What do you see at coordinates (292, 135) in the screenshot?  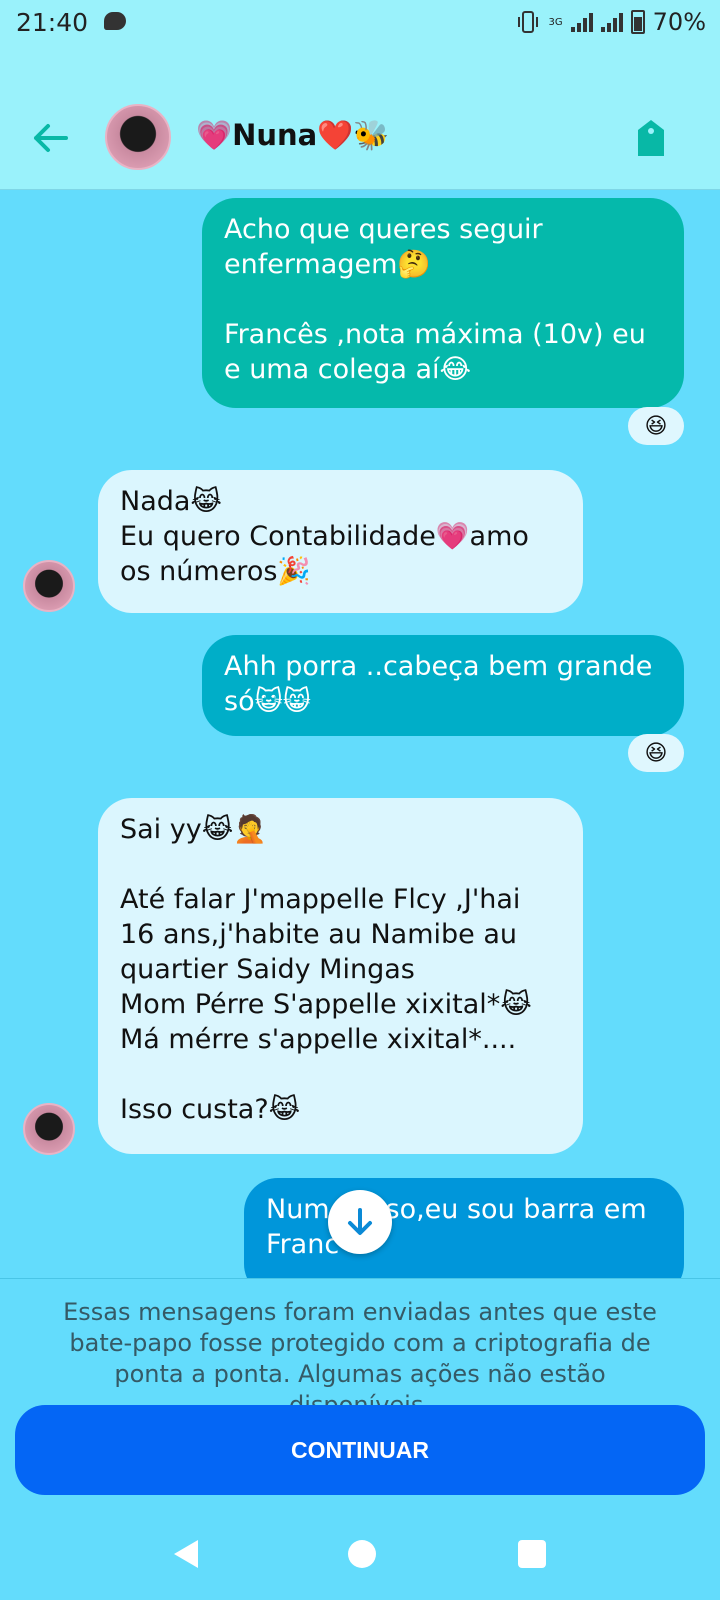 I see `contact-name: 💗Nuna❤️🐝` at bounding box center [292, 135].